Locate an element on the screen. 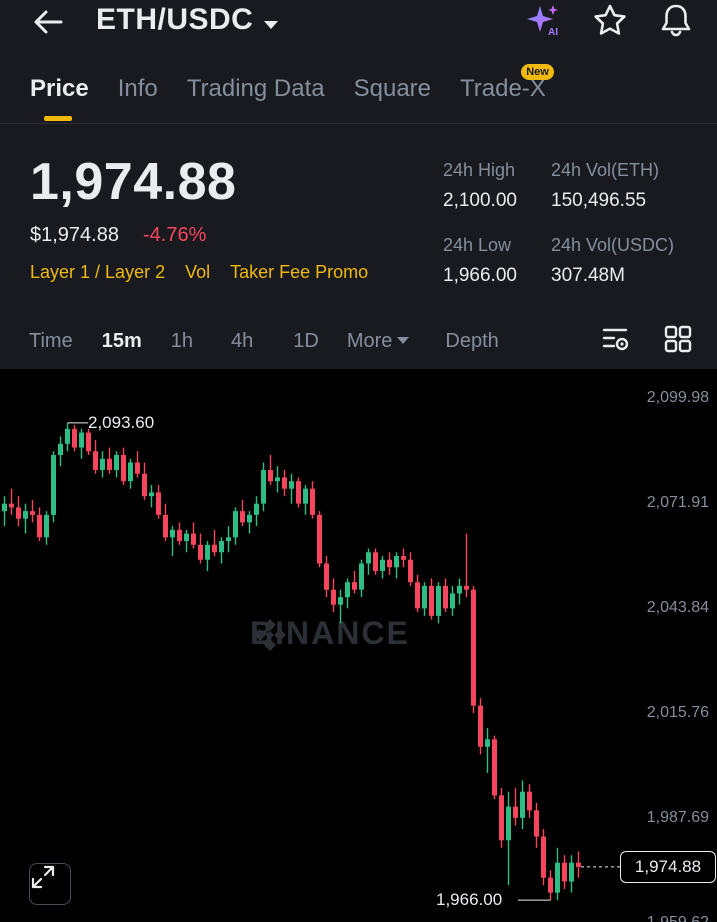  bell-icon is located at coordinates (676, 20).